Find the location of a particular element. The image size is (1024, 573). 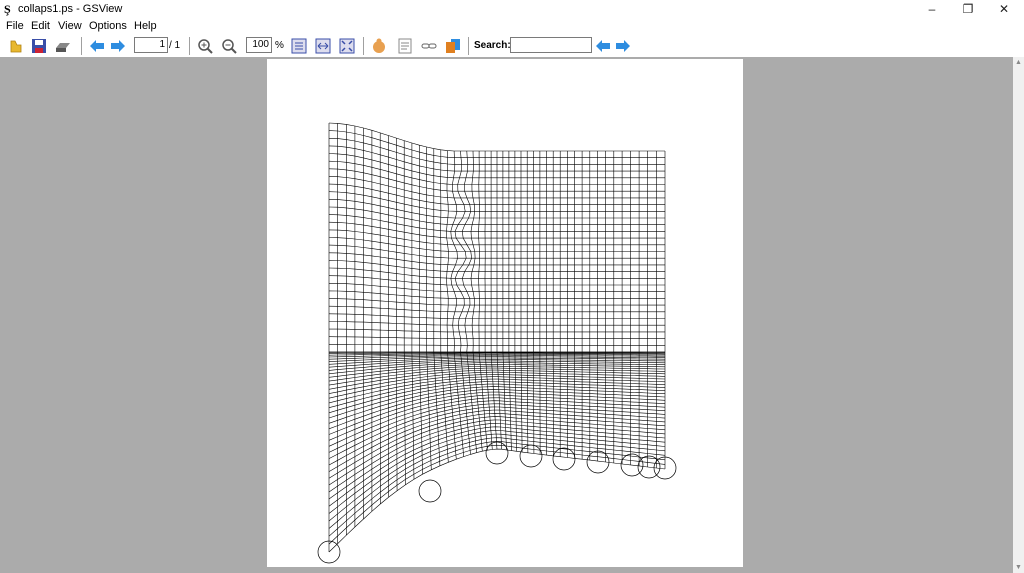

text-extract-icon is located at coordinates (405, 46).